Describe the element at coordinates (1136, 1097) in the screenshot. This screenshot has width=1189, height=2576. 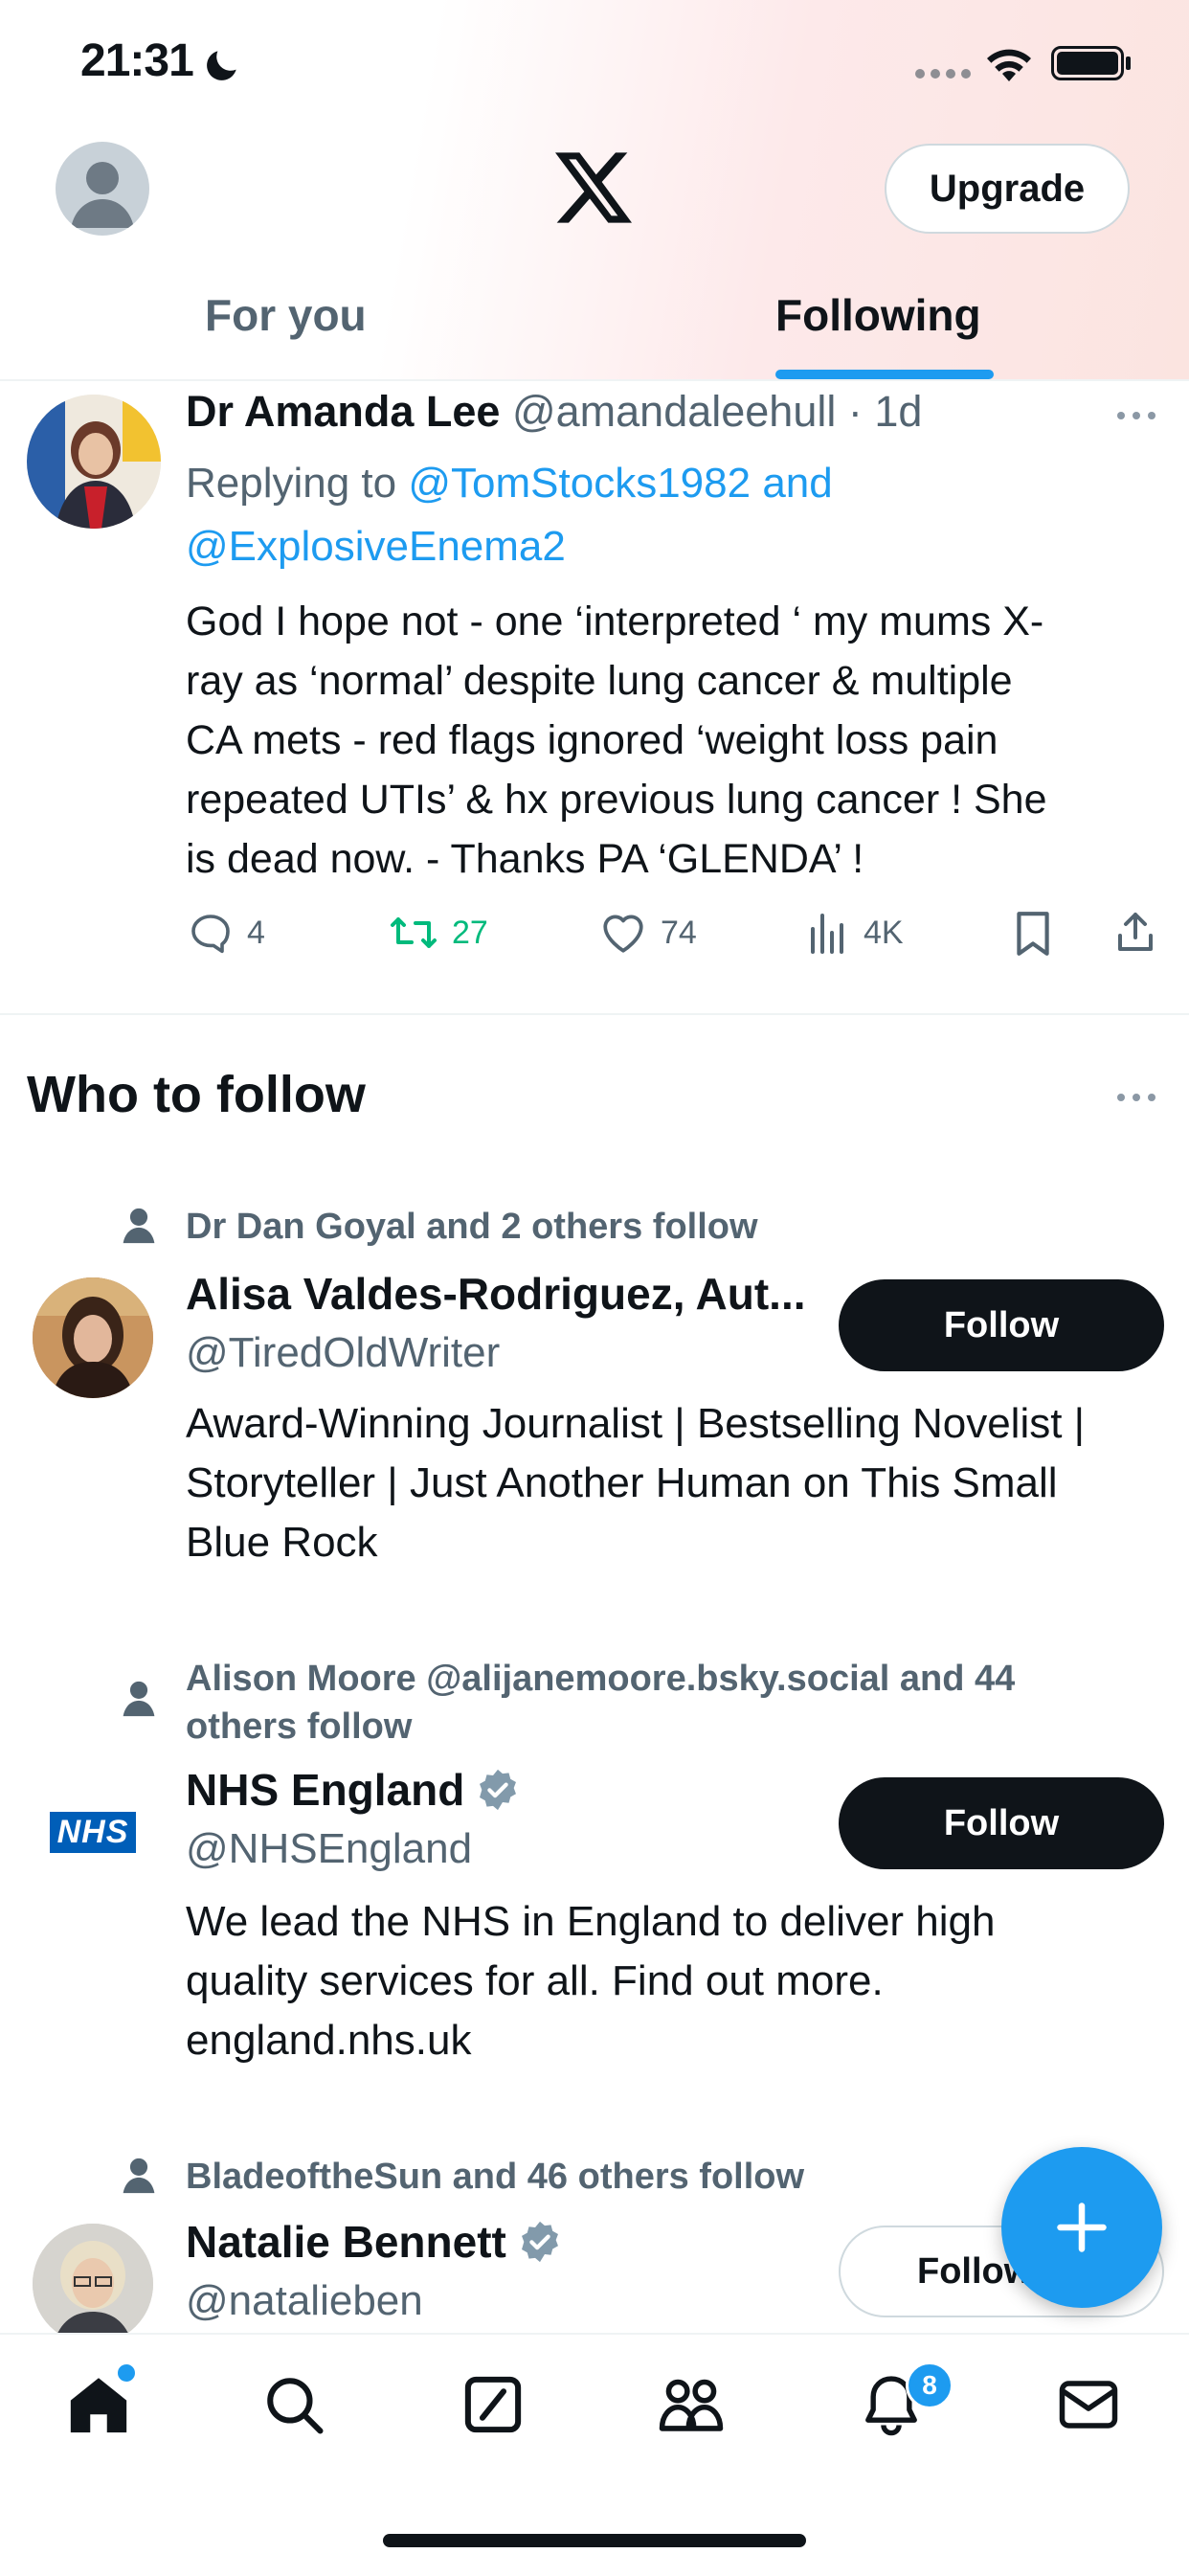
I see `who-to-follow-more-icon` at that location.